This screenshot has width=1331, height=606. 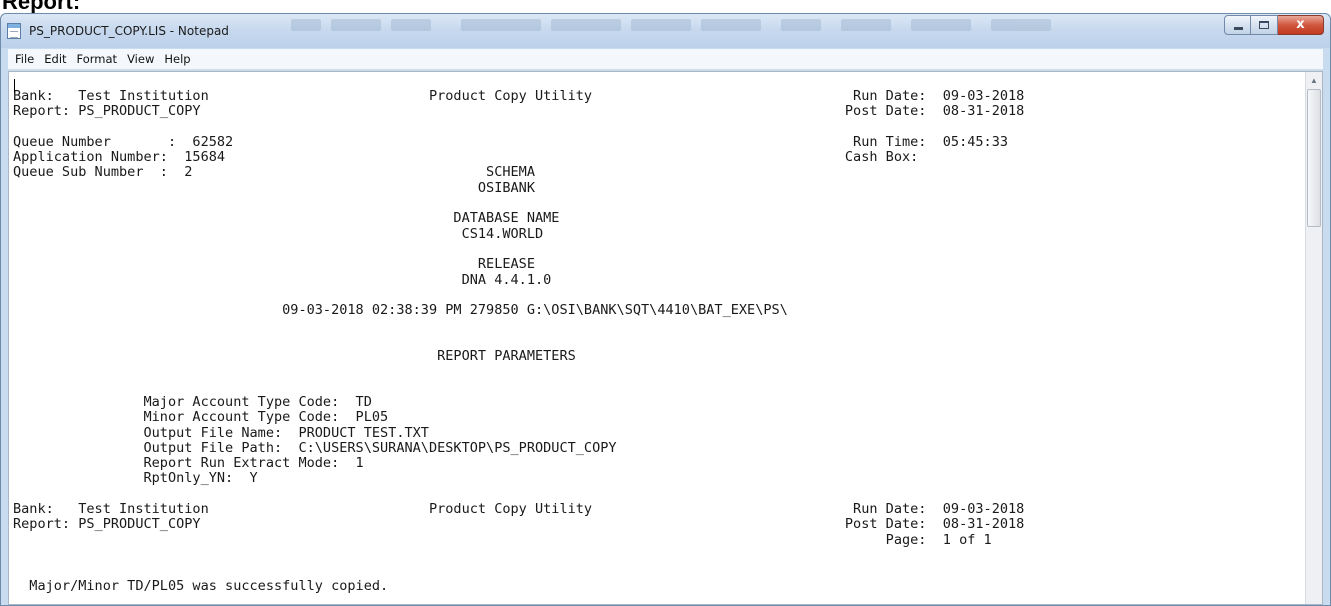 I want to click on menu-file: File, so click(x=24, y=59).